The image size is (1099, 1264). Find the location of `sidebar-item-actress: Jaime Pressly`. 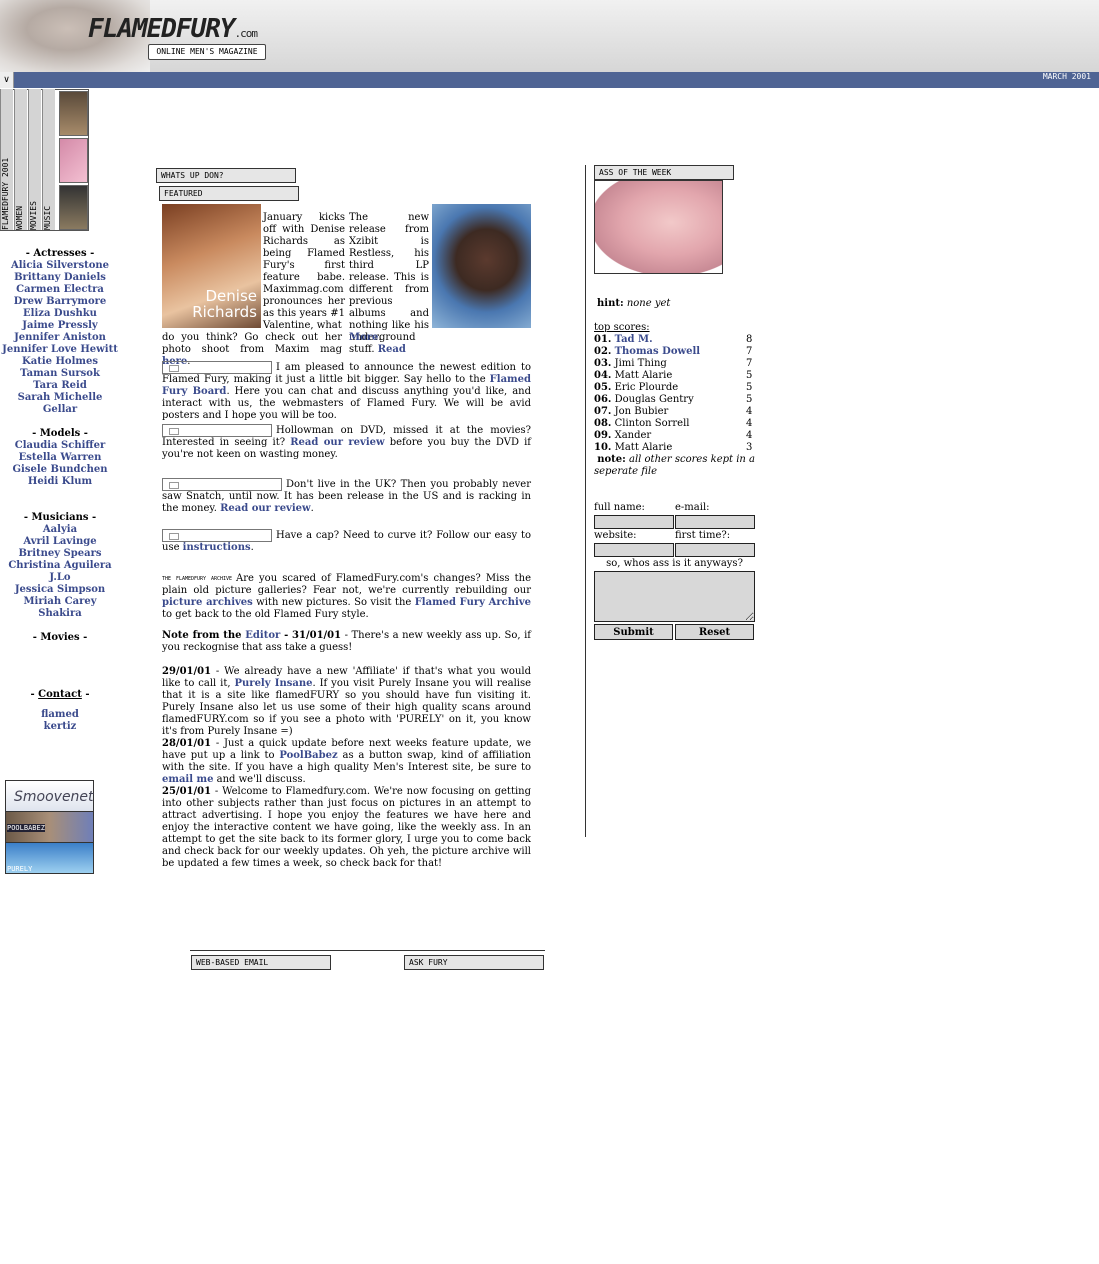

sidebar-item-actress: Jaime Pressly is located at coordinates (60, 326).